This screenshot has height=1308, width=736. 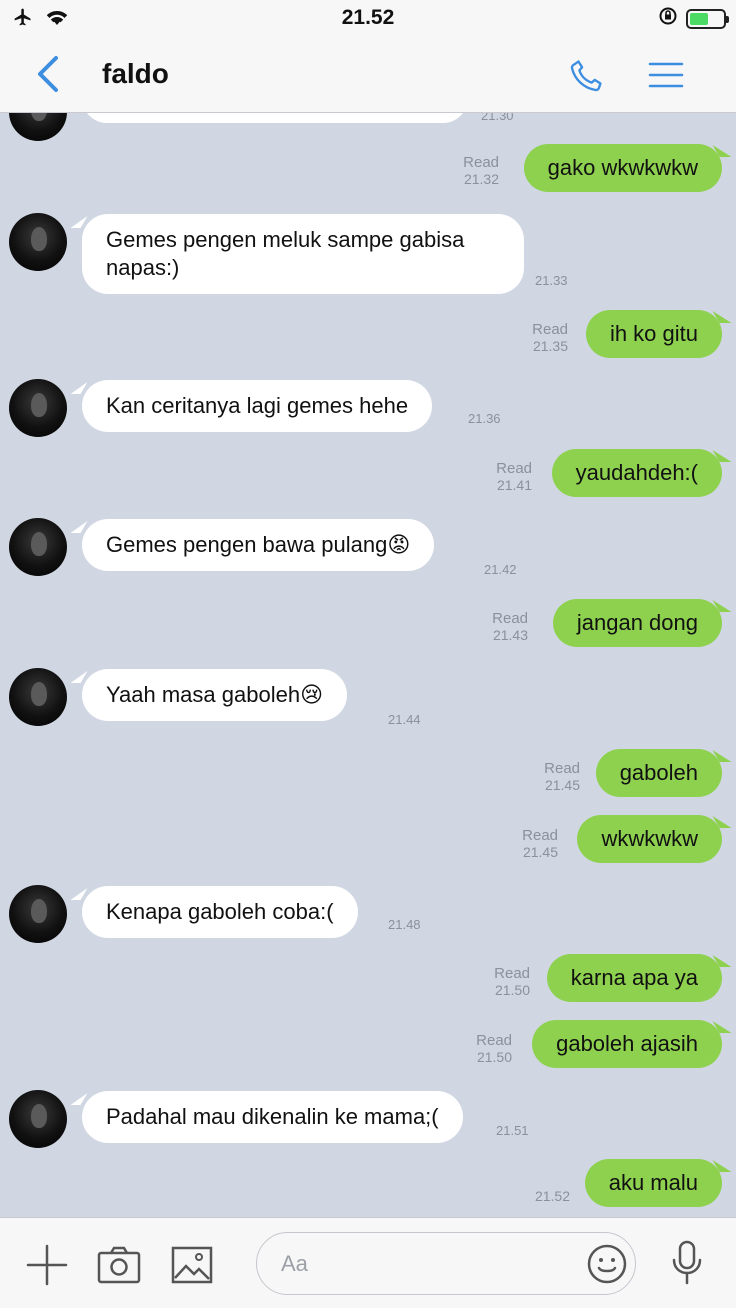 What do you see at coordinates (627, 1044) in the screenshot?
I see `message-bubble-out: gaboleh ajasih` at bounding box center [627, 1044].